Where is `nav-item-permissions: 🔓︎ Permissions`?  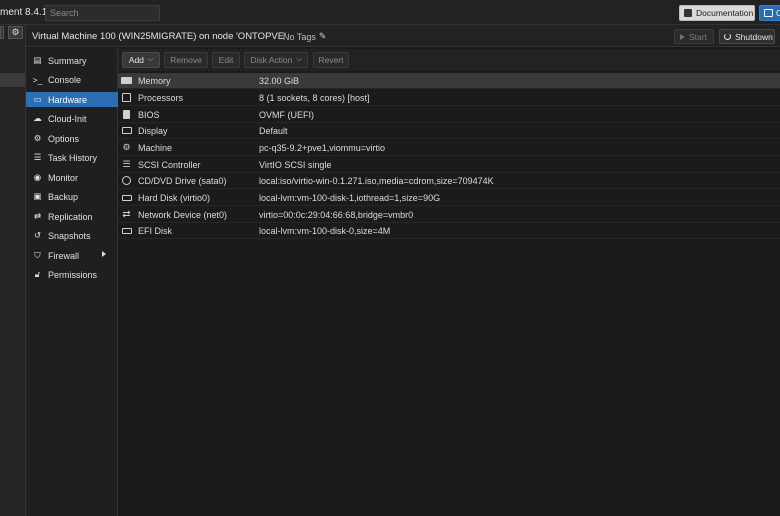
nav-item-permissions: 🔓︎ Permissions is located at coordinates (72, 274).